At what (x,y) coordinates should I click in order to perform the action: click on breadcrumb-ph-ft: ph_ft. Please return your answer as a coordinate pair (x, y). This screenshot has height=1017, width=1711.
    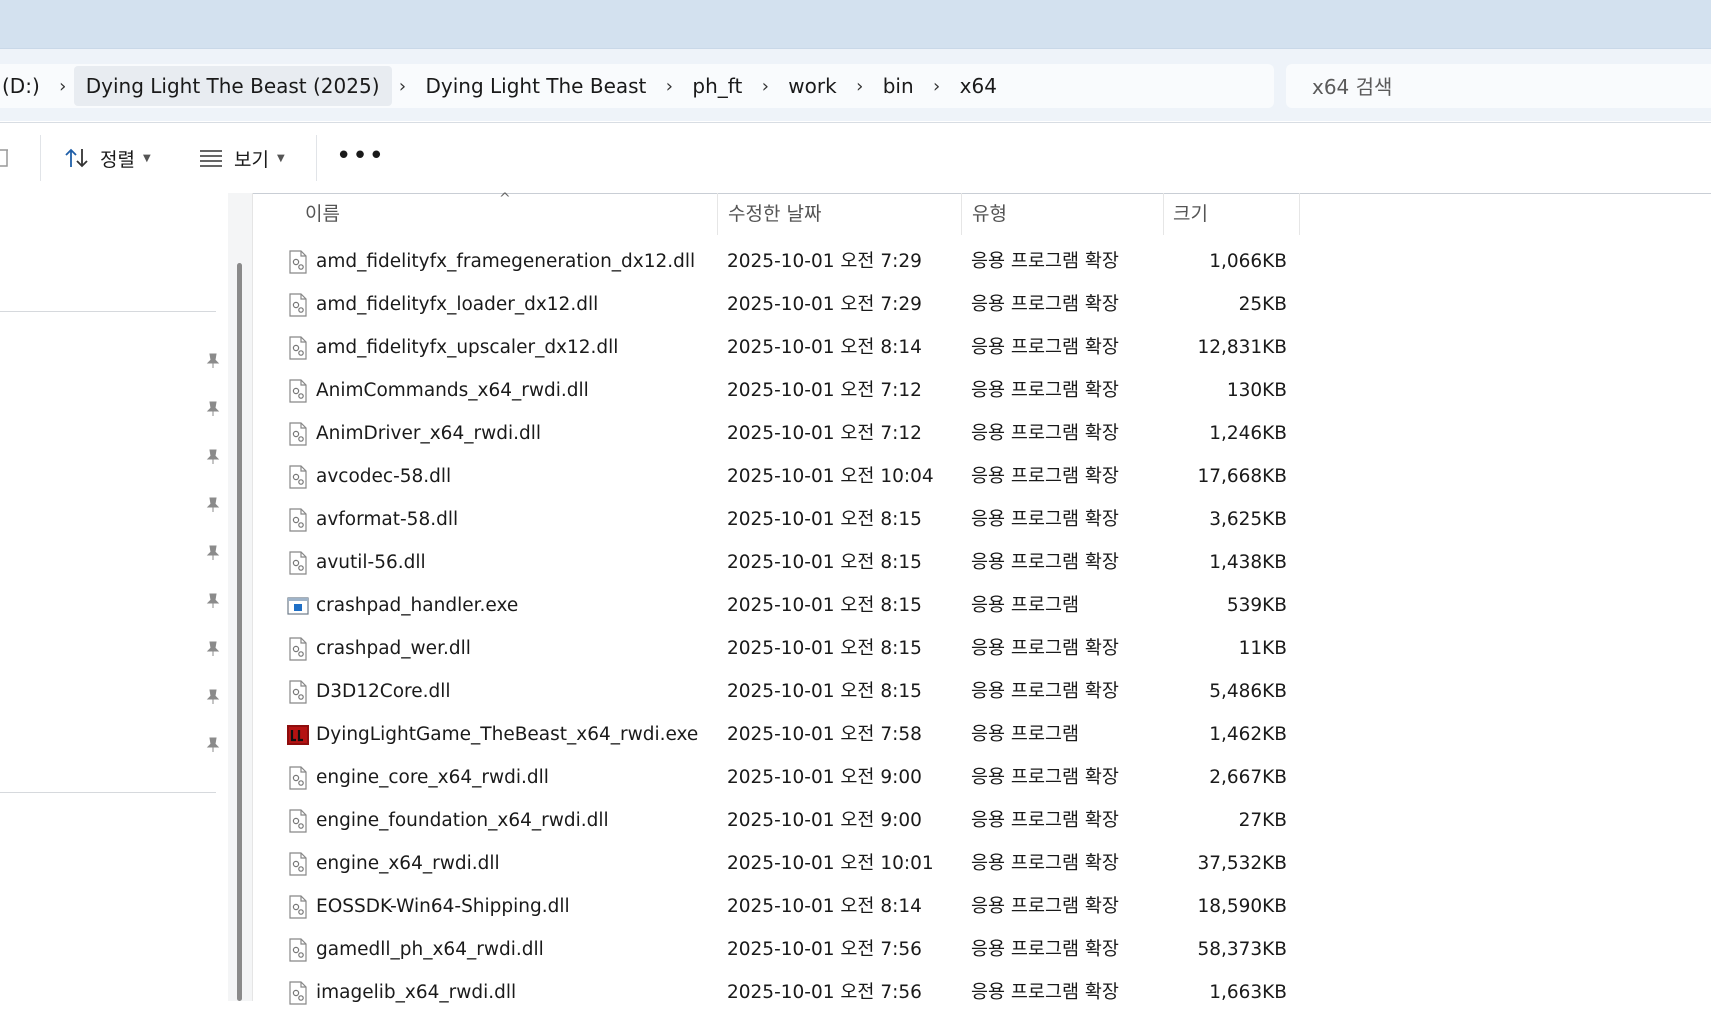
    Looking at the image, I should click on (717, 86).